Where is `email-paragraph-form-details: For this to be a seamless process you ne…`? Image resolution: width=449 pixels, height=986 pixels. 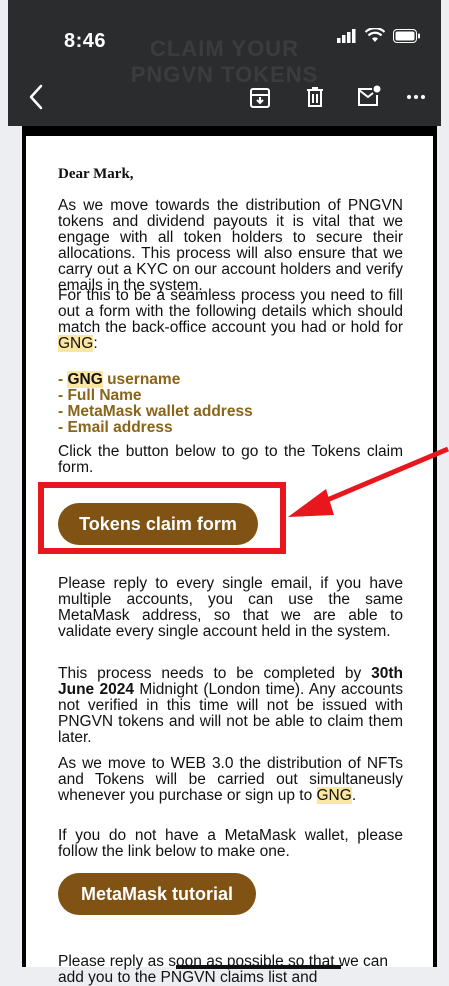
email-paragraph-form-details: For this to be a seamless process you ne… is located at coordinates (230, 320).